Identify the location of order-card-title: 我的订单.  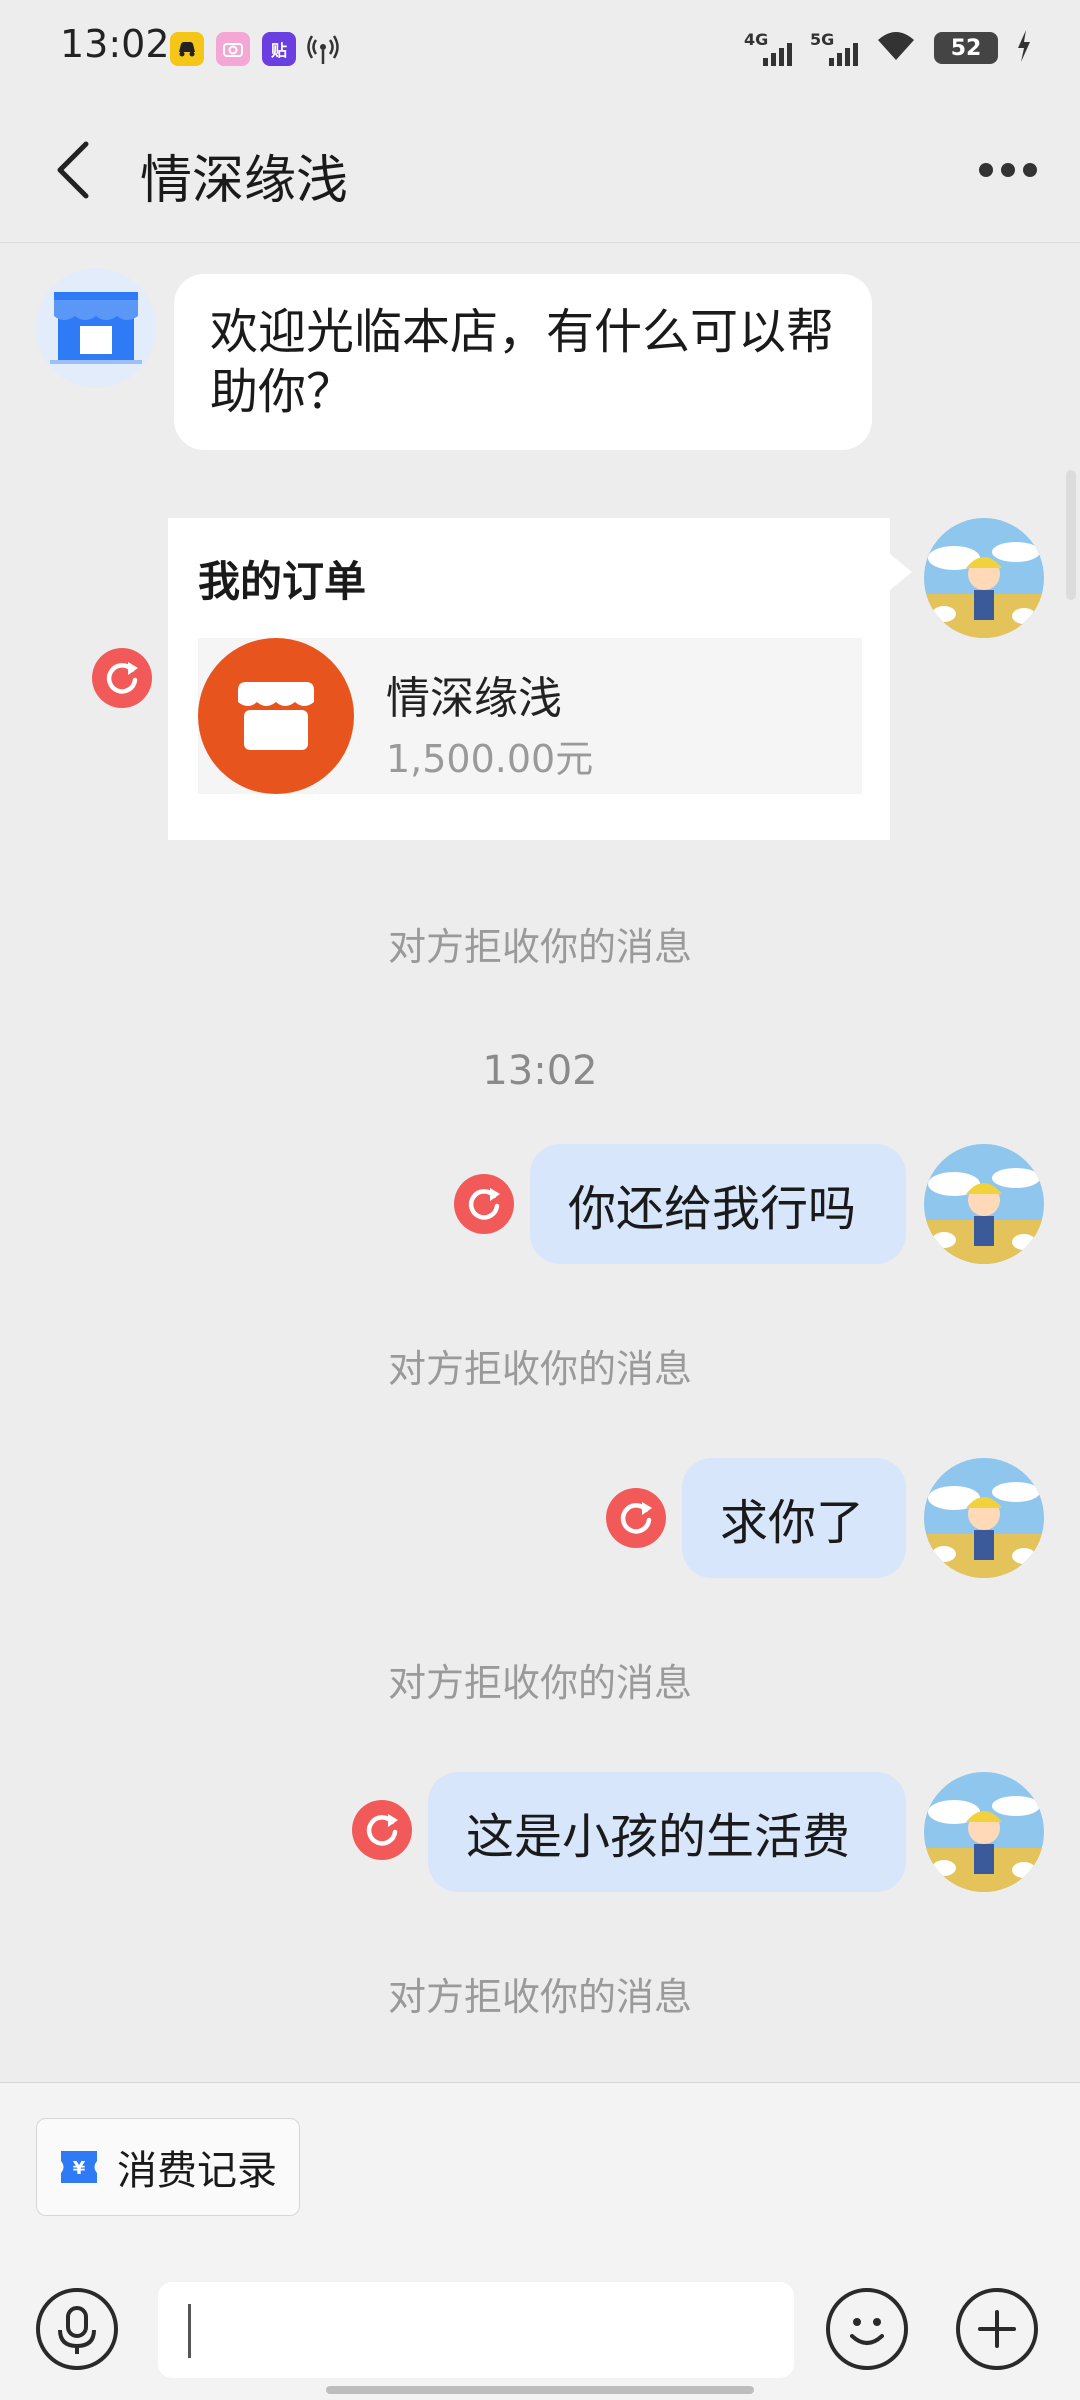
(282, 581).